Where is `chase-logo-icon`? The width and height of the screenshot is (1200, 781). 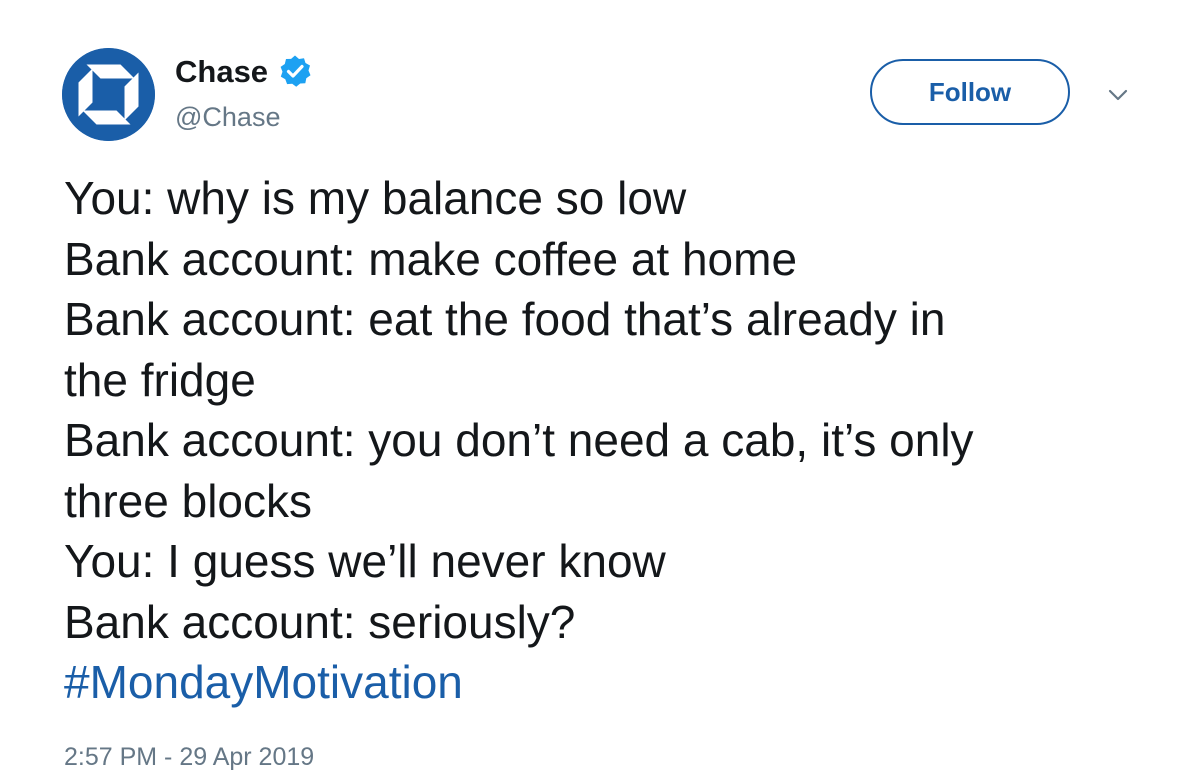
chase-logo-icon is located at coordinates (108, 94).